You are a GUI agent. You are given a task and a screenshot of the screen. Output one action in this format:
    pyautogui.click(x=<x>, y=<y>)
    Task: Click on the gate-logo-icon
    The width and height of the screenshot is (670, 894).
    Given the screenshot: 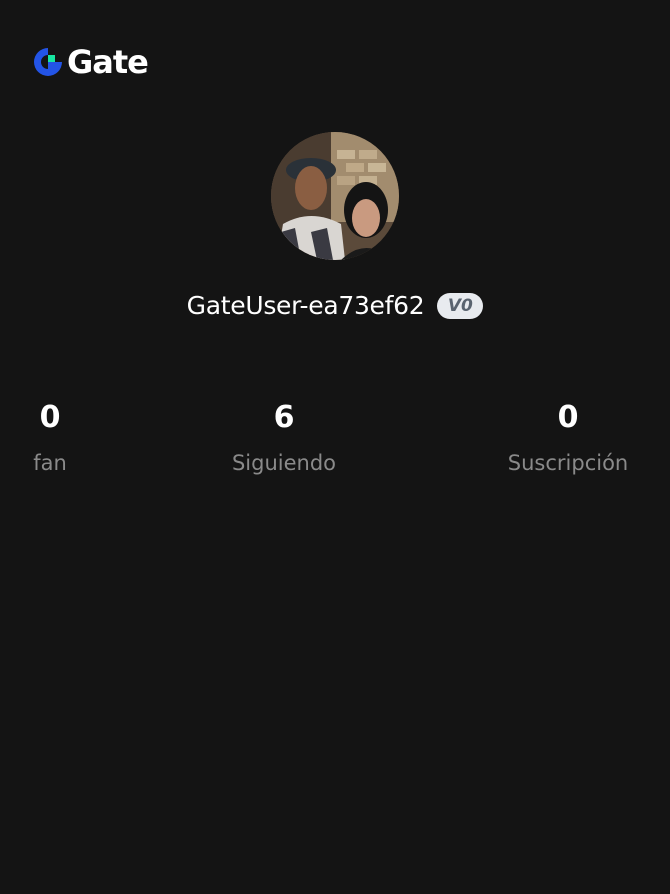 What is the action you would take?
    pyautogui.click(x=48, y=62)
    